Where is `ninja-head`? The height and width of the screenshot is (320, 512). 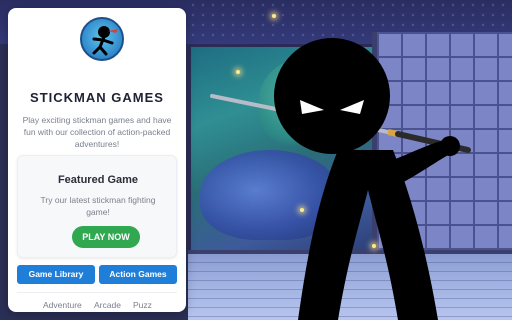 ninja-head is located at coordinates (332, 96).